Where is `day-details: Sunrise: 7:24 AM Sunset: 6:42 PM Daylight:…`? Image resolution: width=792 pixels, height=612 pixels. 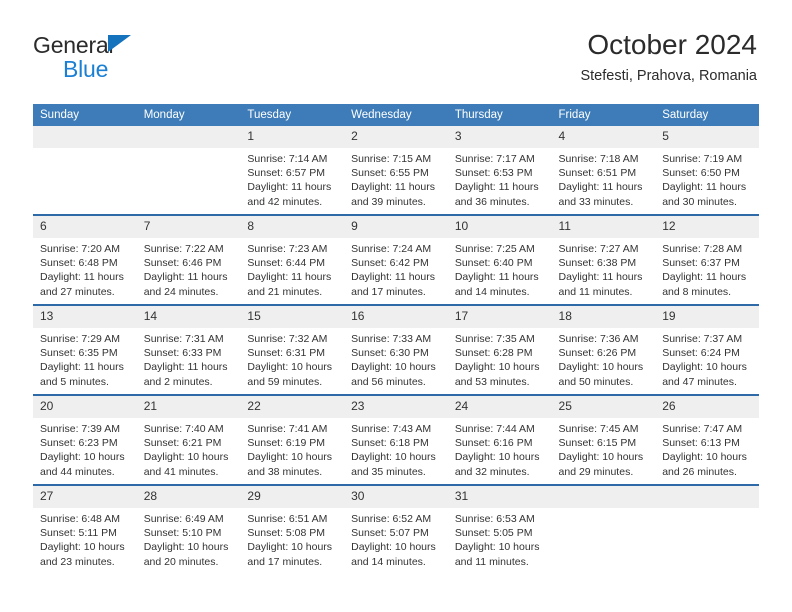
day-details: Sunrise: 7:24 AM Sunset: 6:42 PM Daylight:… is located at coordinates (396, 268).